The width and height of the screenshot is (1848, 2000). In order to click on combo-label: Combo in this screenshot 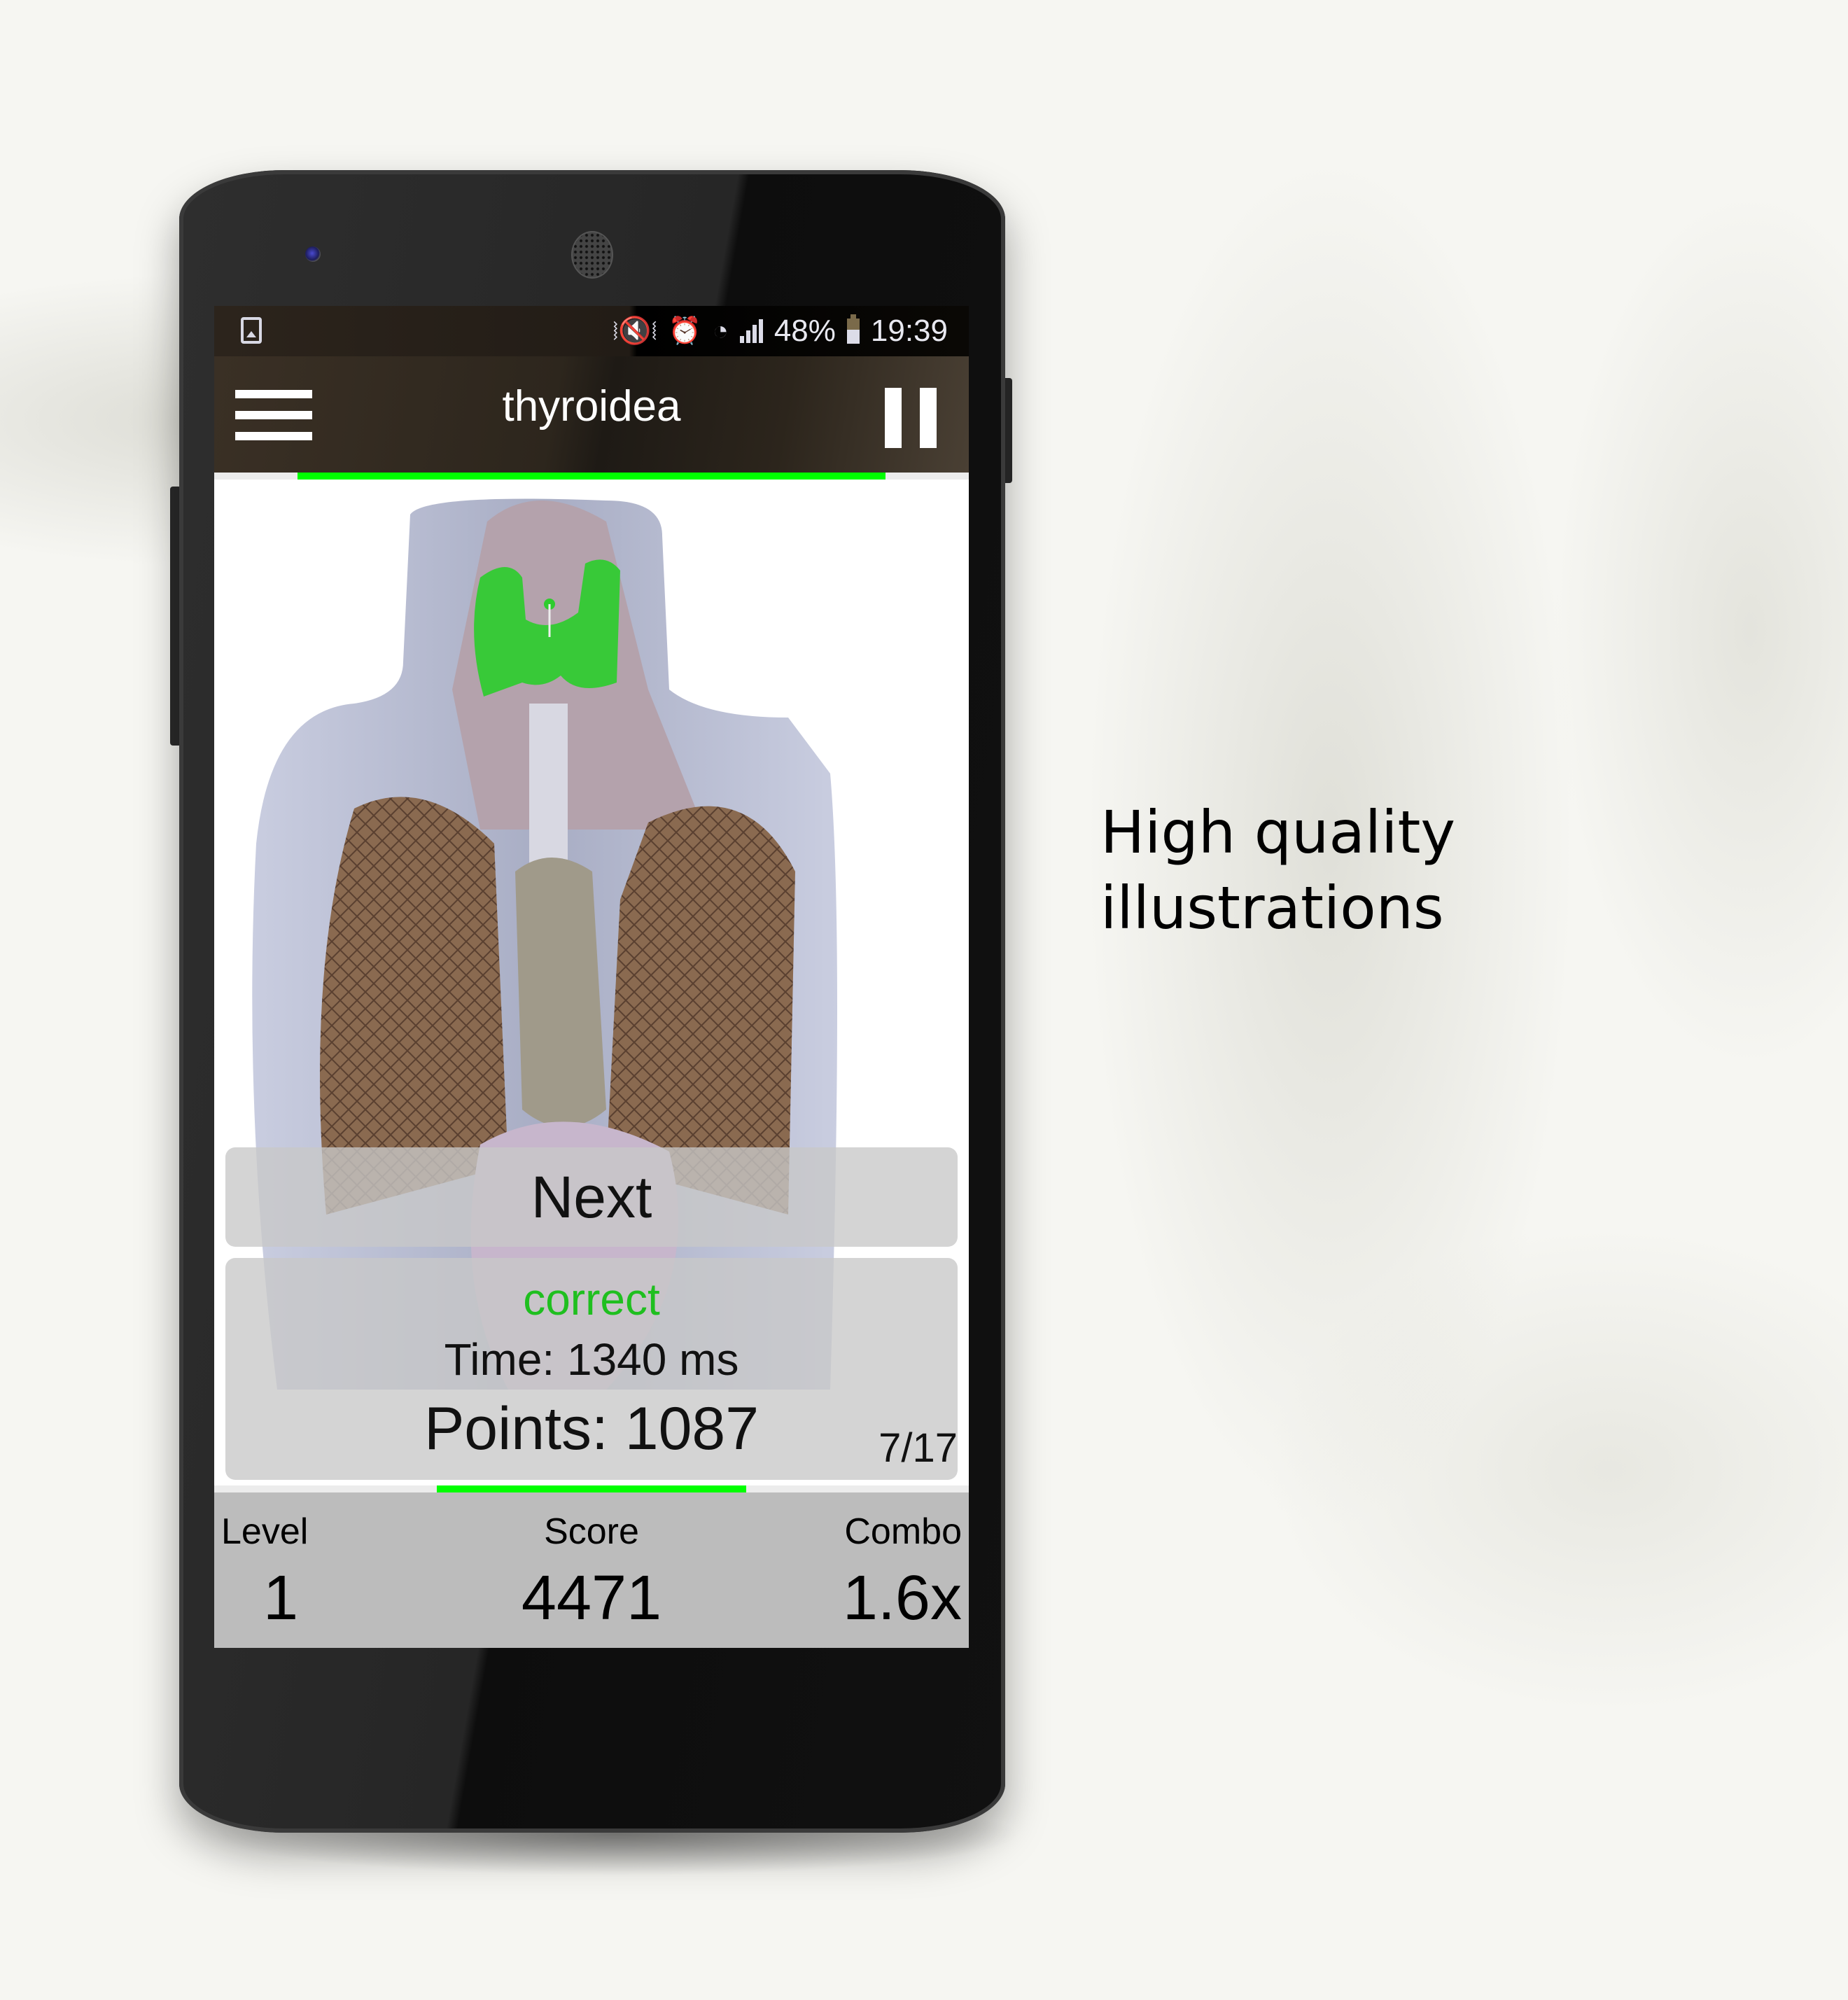, I will do `click(903, 1531)`.